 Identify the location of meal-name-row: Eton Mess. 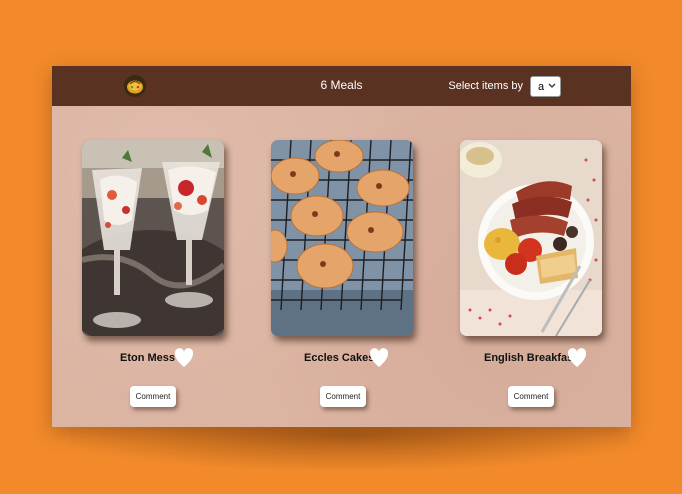
(153, 359).